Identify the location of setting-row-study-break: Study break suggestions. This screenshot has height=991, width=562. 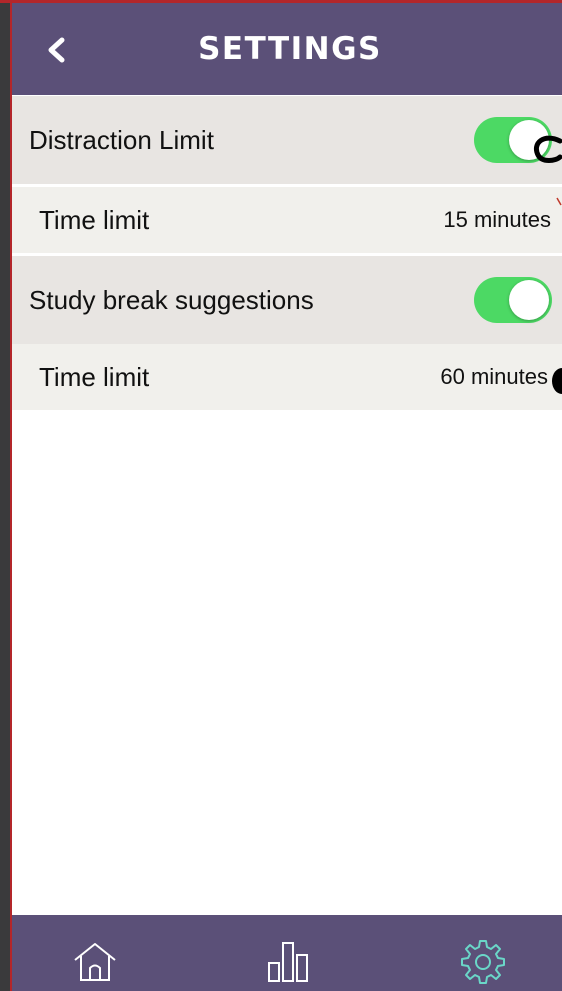
(287, 300).